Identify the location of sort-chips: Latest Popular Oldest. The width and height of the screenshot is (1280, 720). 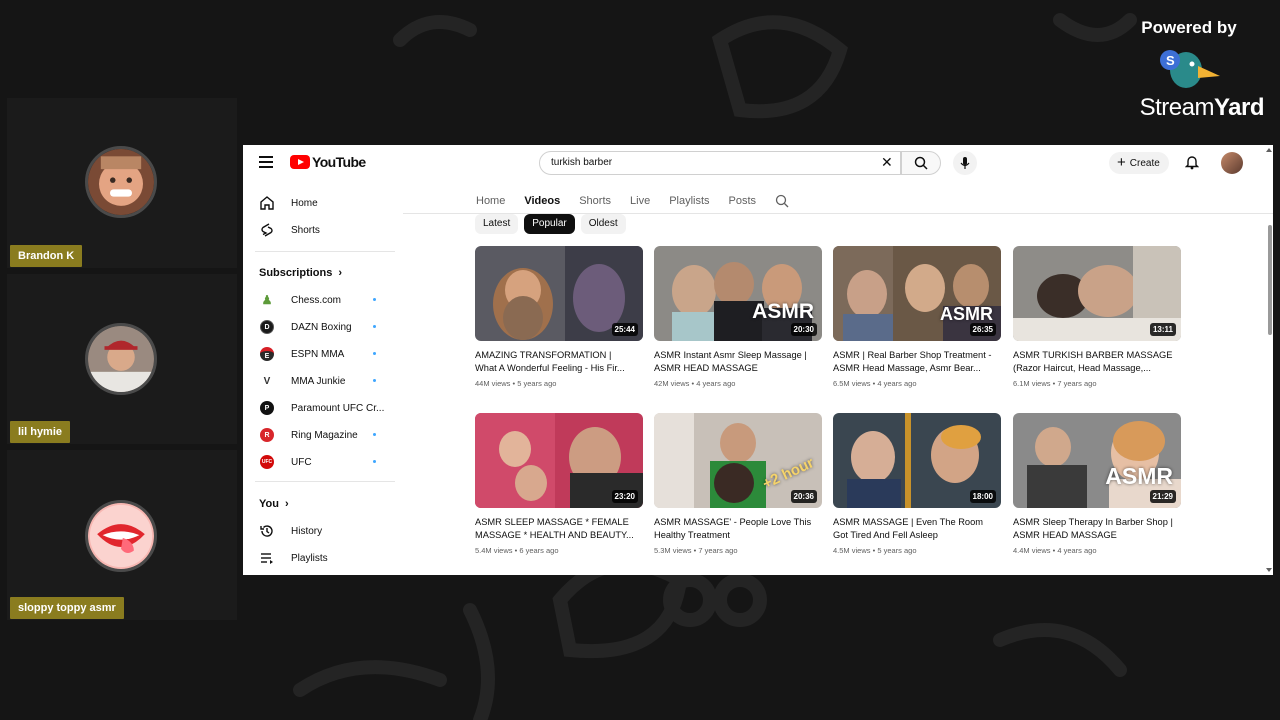
(550, 224).